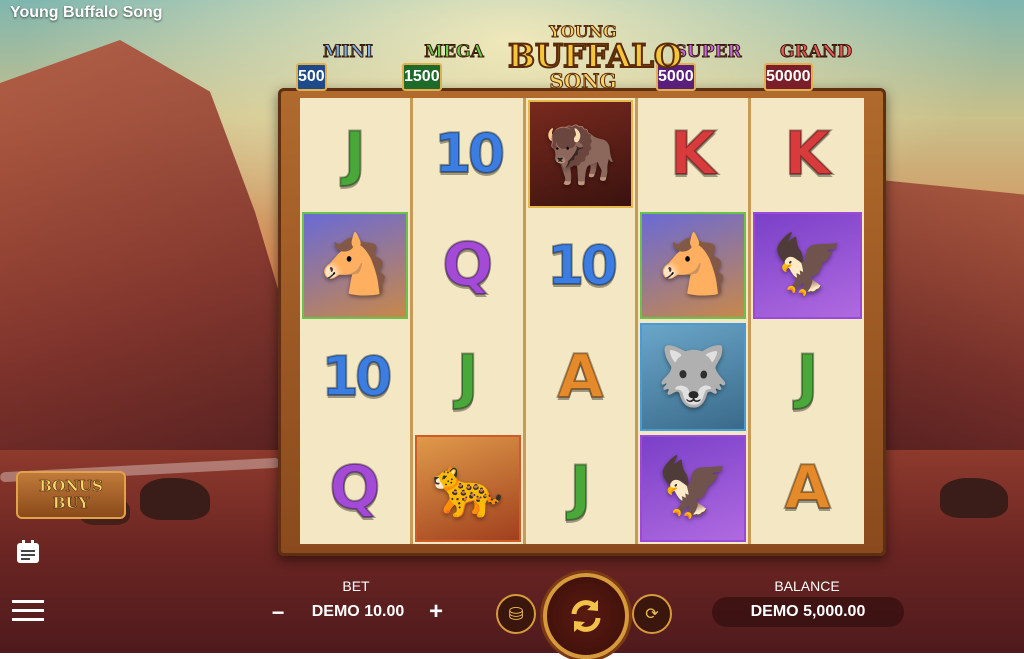 The image size is (1024, 659). I want to click on reel-3: 🦬 10 A J, so click(582, 321).